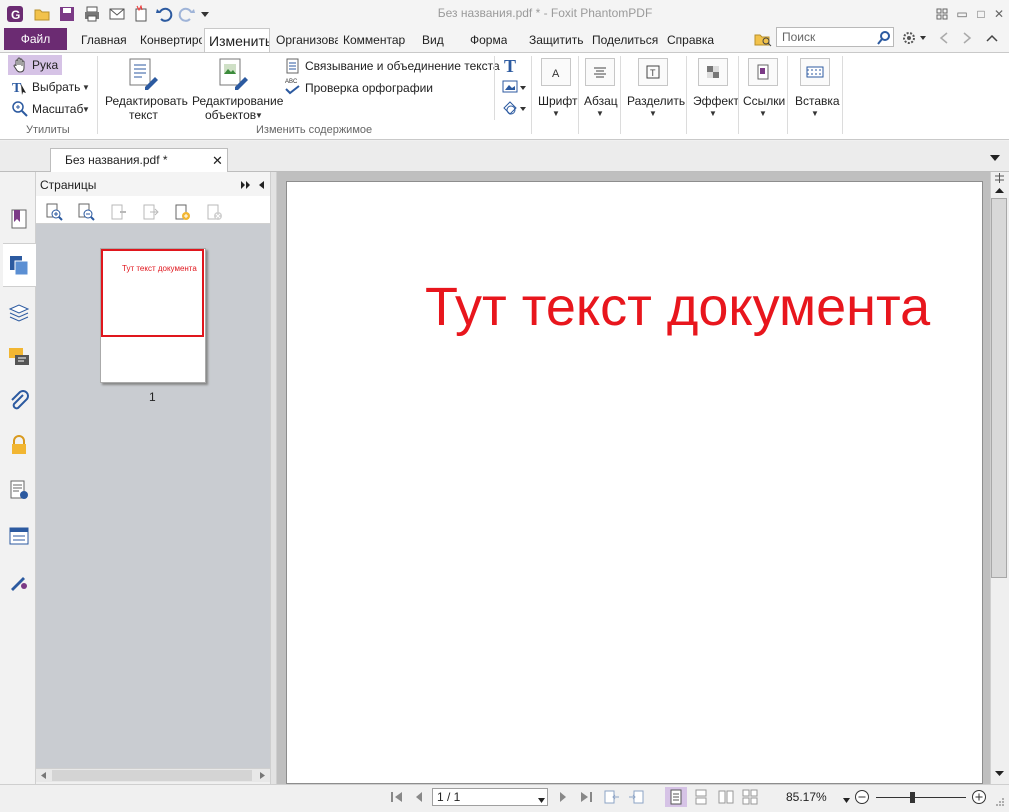 The height and width of the screenshot is (812, 1009). What do you see at coordinates (433, 40) in the screenshot?
I see `tab-view: Вид` at bounding box center [433, 40].